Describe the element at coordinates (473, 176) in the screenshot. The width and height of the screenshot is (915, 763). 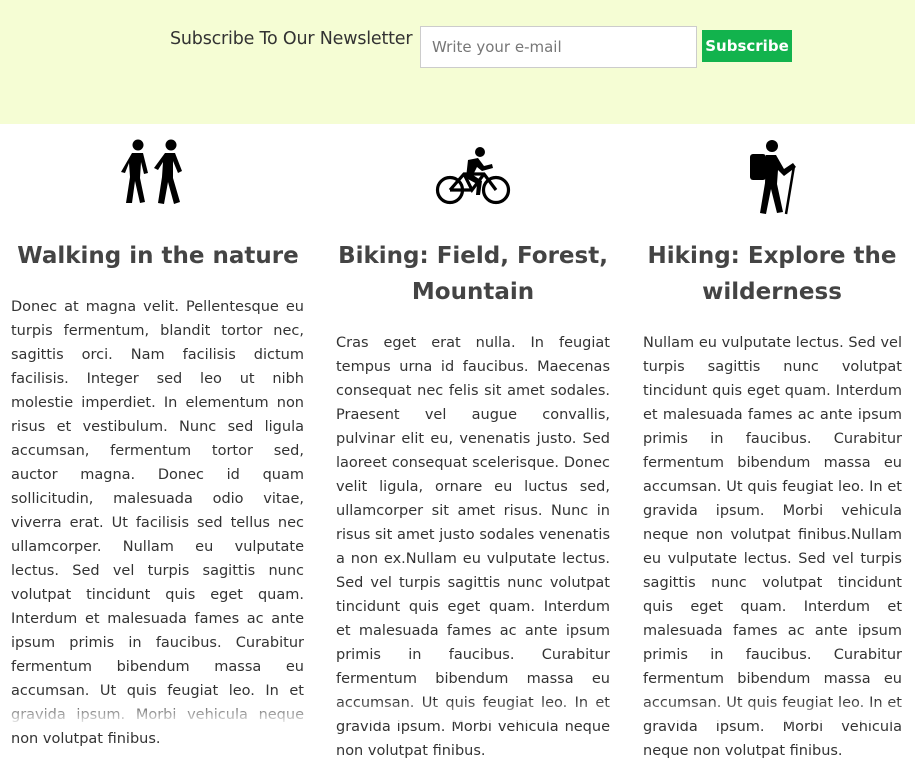
I see `cyclist-icon` at that location.